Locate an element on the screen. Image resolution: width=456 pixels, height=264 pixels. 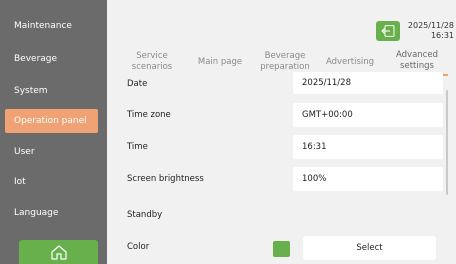
exit-button is located at coordinates (388, 31).